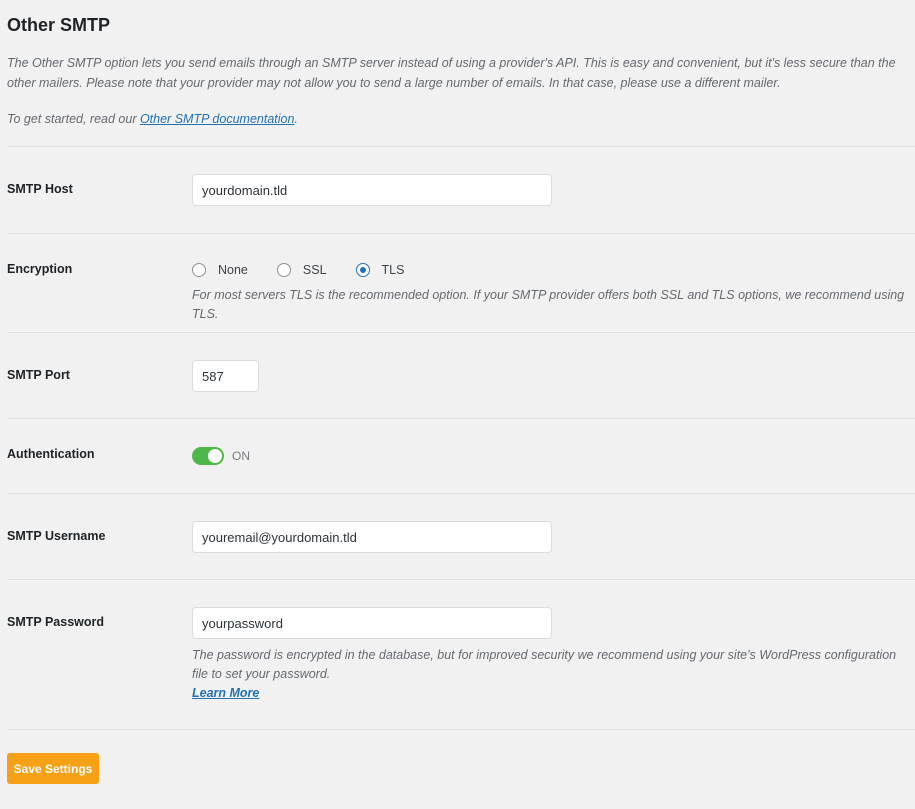 The height and width of the screenshot is (809, 915). I want to click on smtp-username-label: SMTP Username, so click(56, 536).